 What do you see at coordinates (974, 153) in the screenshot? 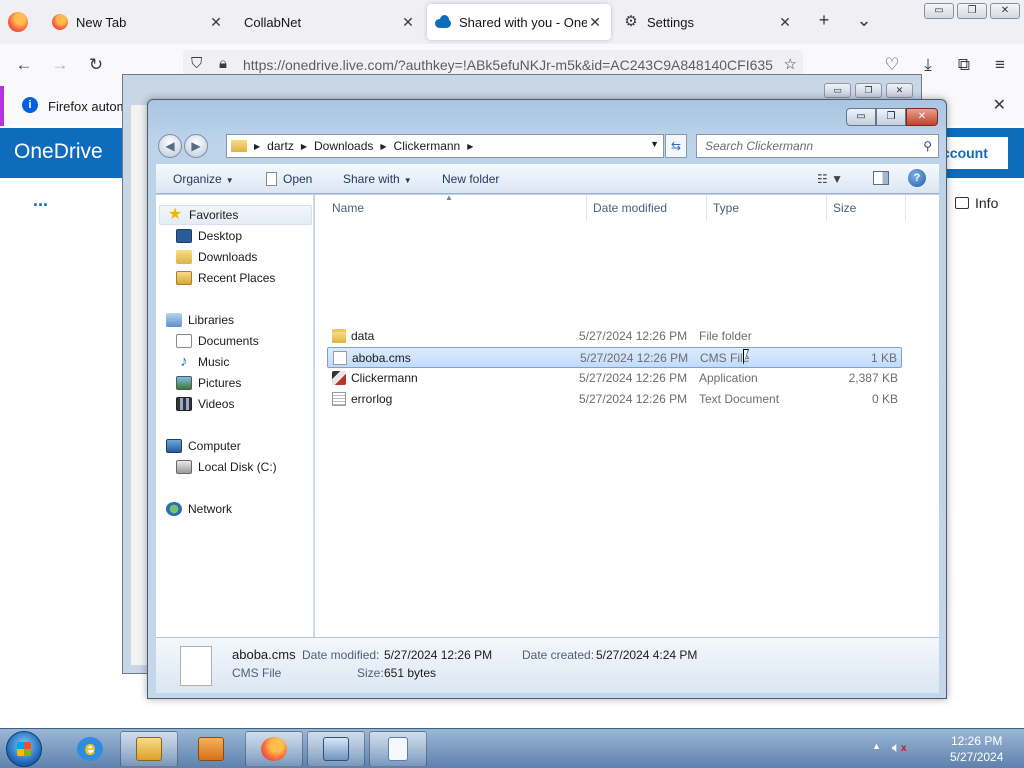
I see `account-button: ccount` at bounding box center [974, 153].